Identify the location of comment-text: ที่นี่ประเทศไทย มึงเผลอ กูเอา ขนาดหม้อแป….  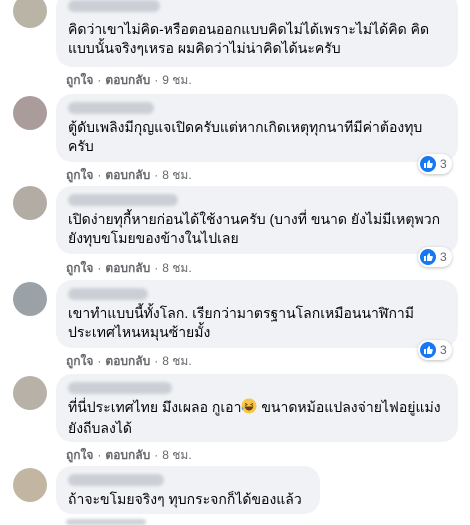
(257, 418).